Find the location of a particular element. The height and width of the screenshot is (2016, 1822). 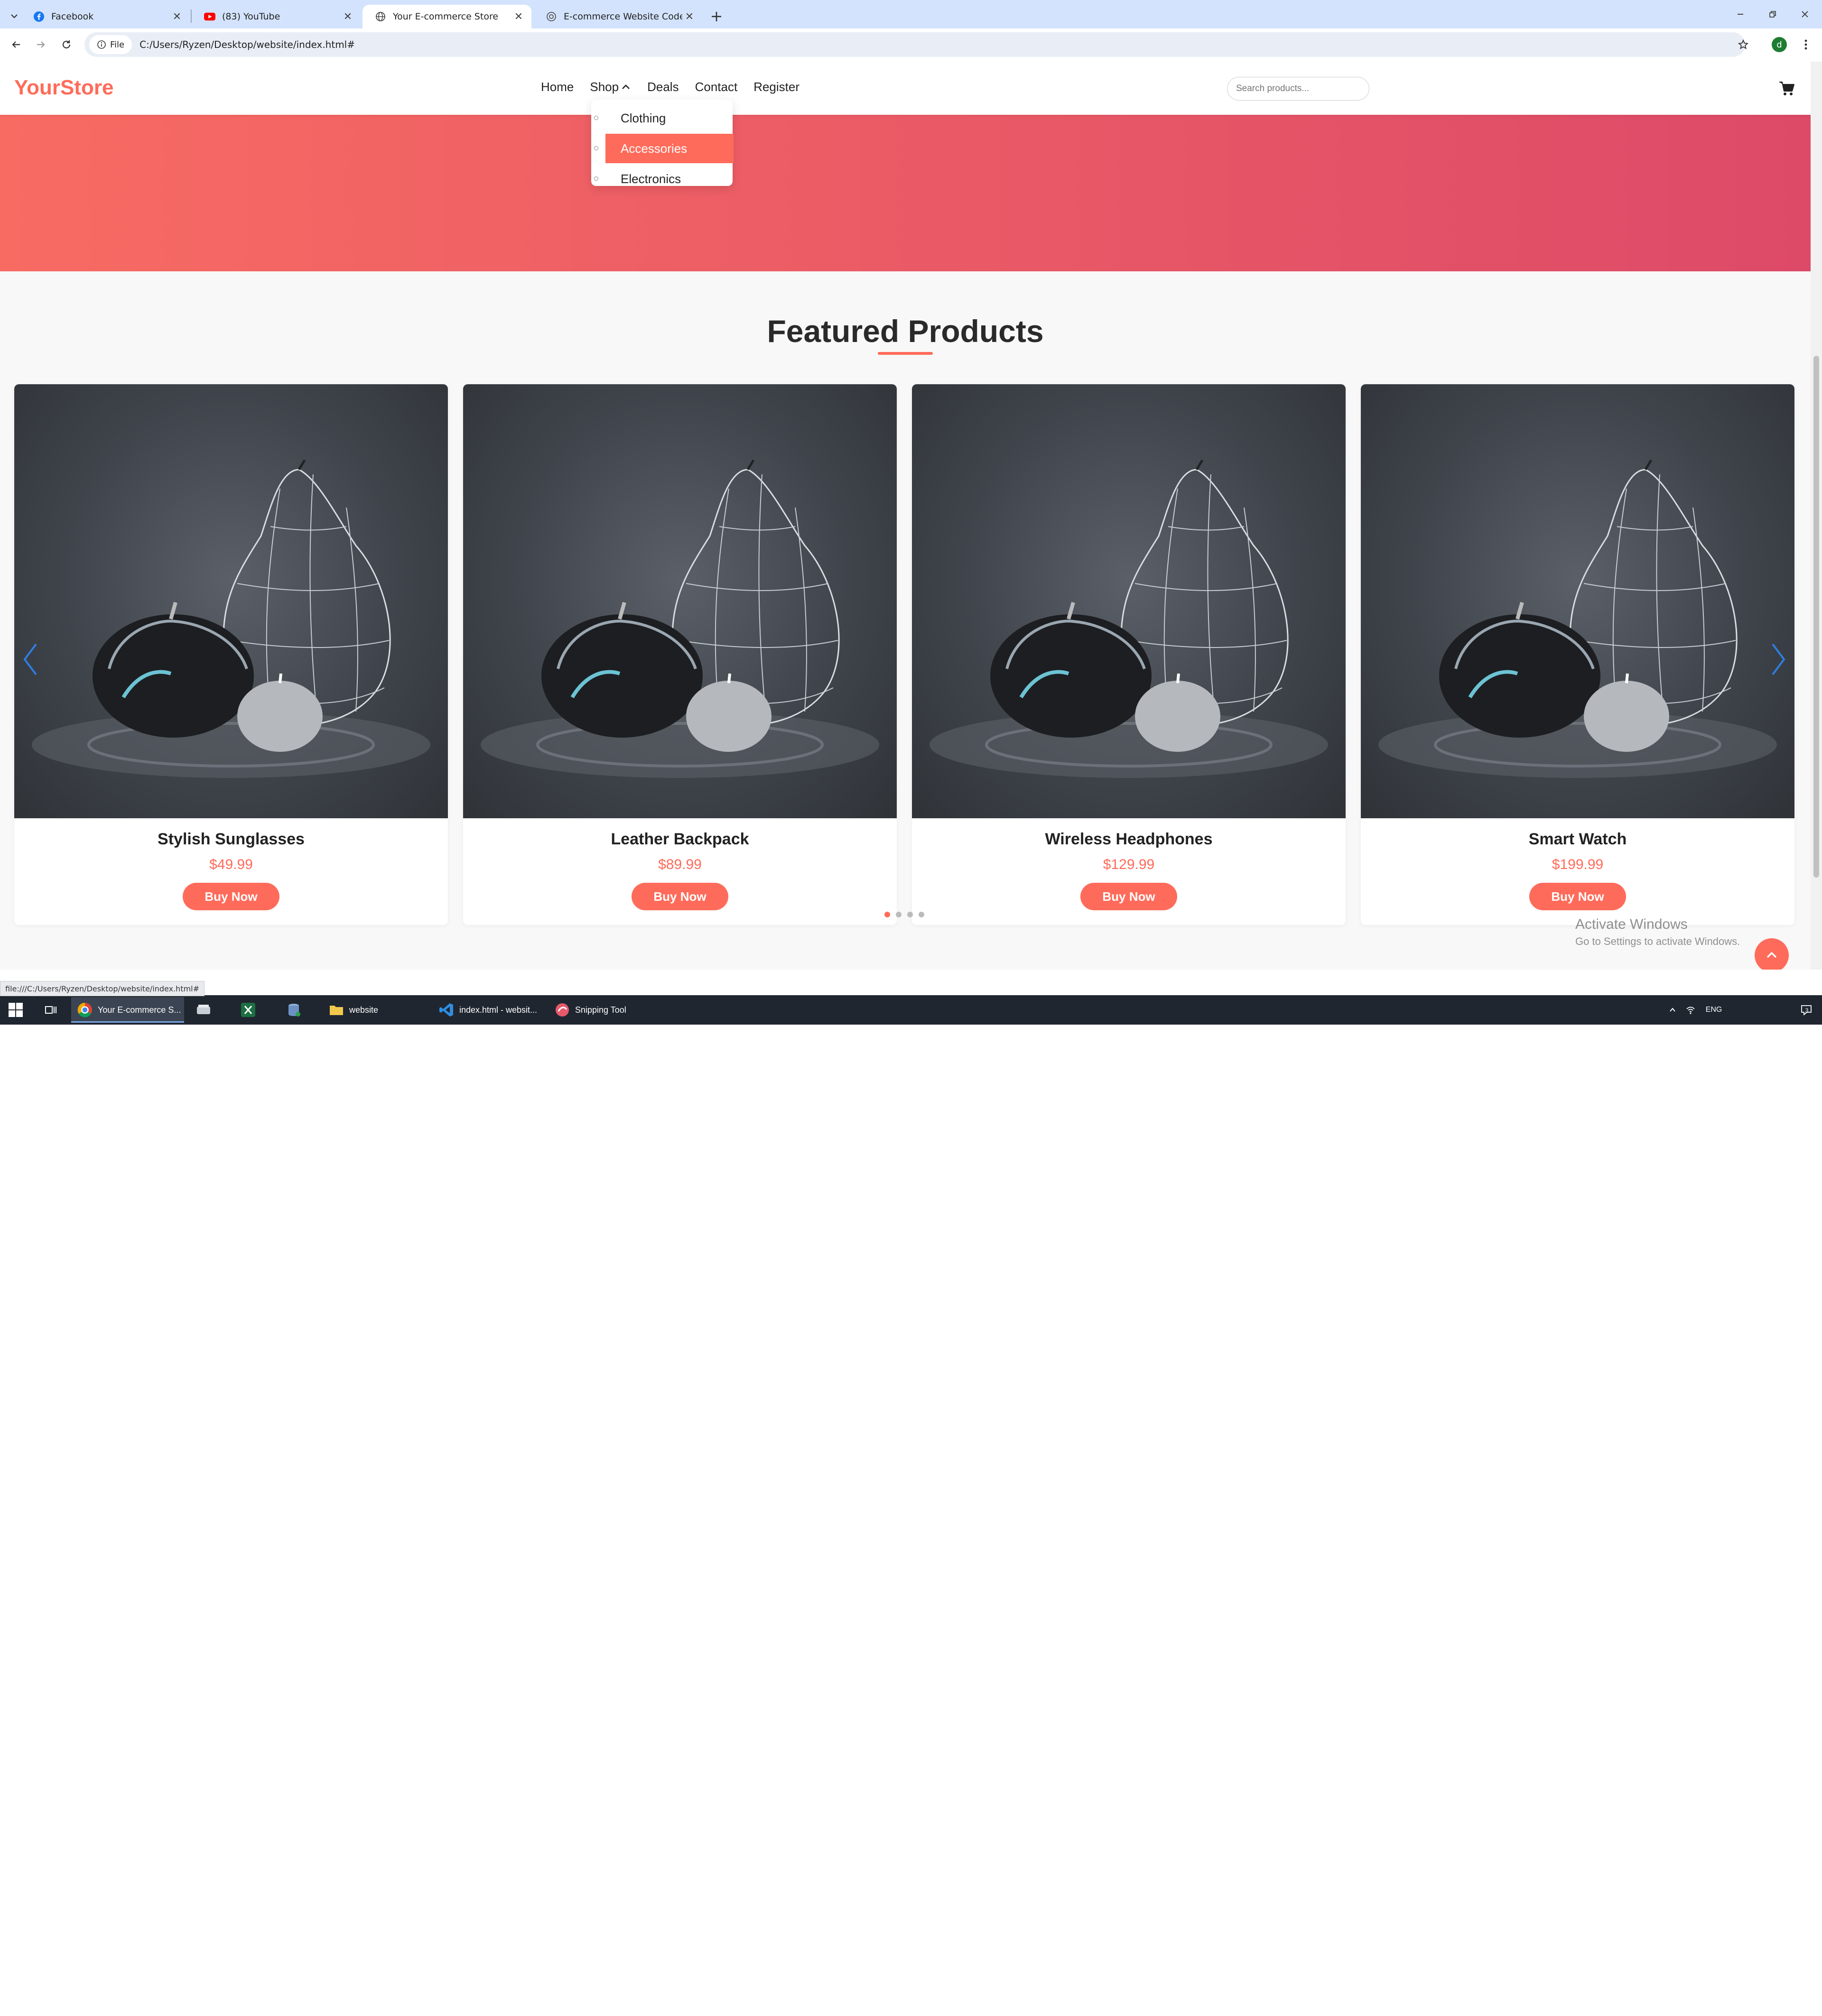

globe-icon is located at coordinates (380, 16).